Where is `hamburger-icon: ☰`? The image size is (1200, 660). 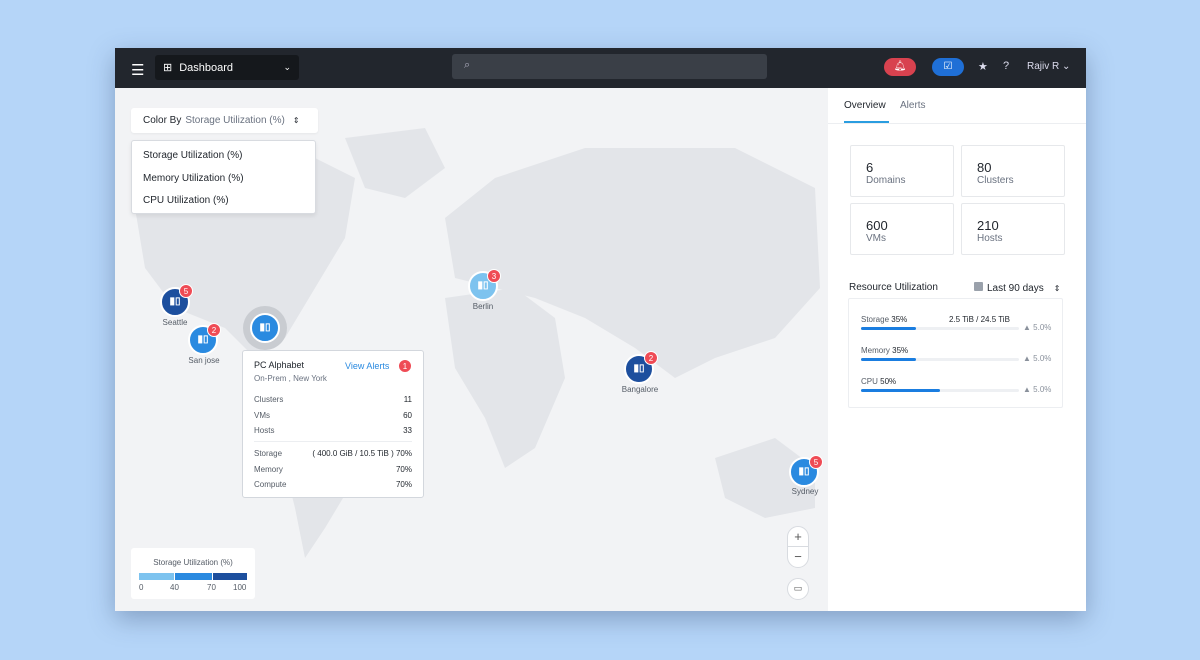
hamburger-icon: ☰ is located at coordinates (137, 70).